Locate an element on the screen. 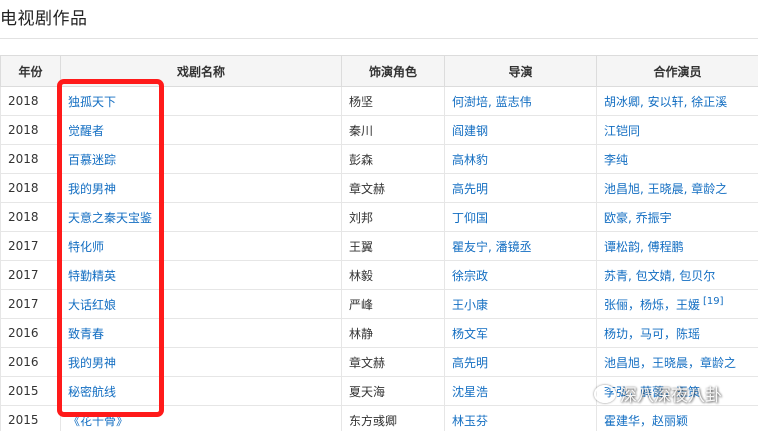 Image resolution: width=758 pixels, height=431 pixels. cell-director-link: 高林豹 is located at coordinates (520, 159).